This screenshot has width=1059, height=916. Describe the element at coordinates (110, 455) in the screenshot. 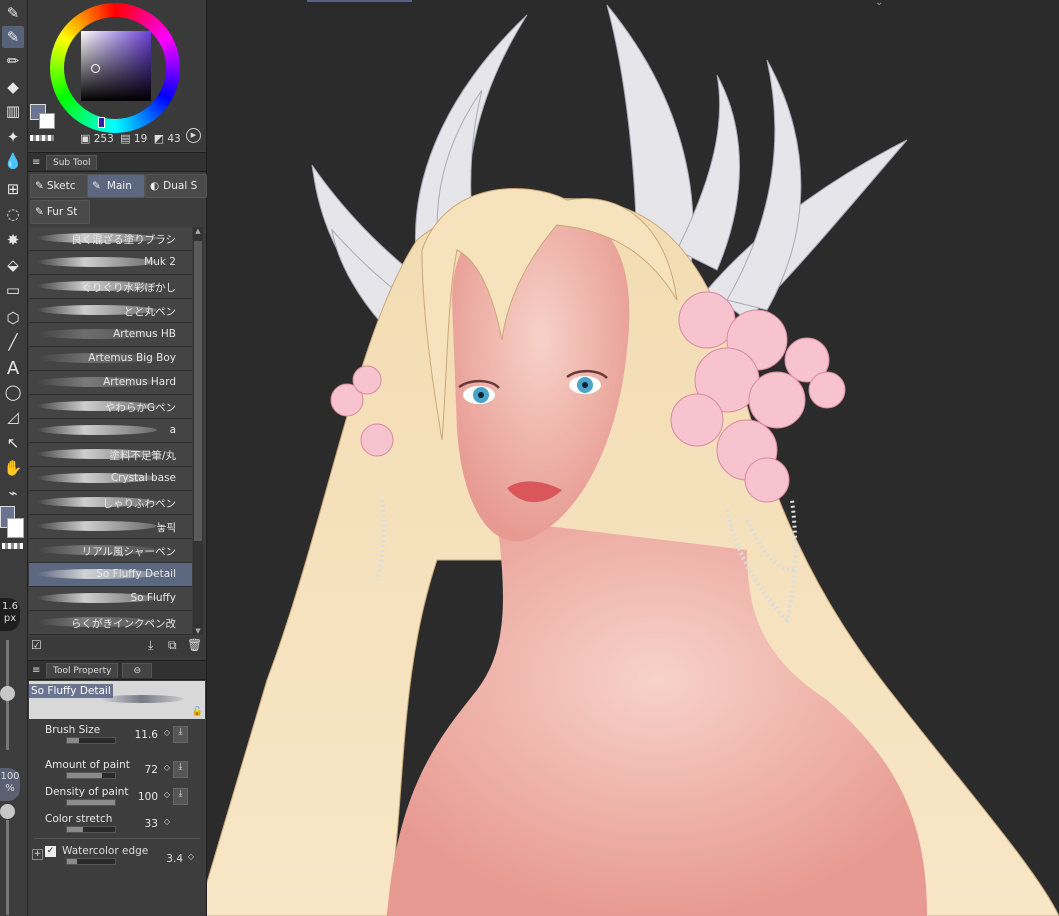

I see `brush-item: 塗料不足筆/丸` at that location.